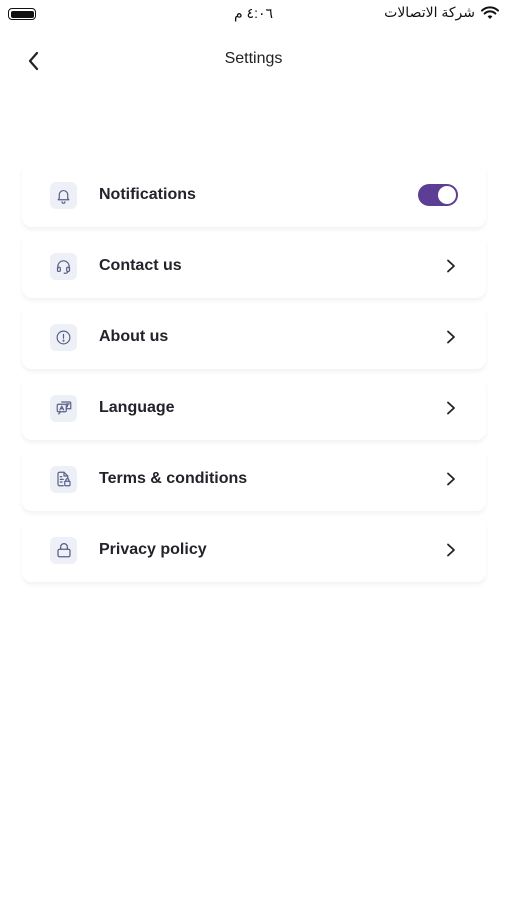 The height and width of the screenshot is (900, 507). What do you see at coordinates (253, 15) in the screenshot?
I see `status-bar: ٤:٠٦ م شركة الاتصالات` at bounding box center [253, 15].